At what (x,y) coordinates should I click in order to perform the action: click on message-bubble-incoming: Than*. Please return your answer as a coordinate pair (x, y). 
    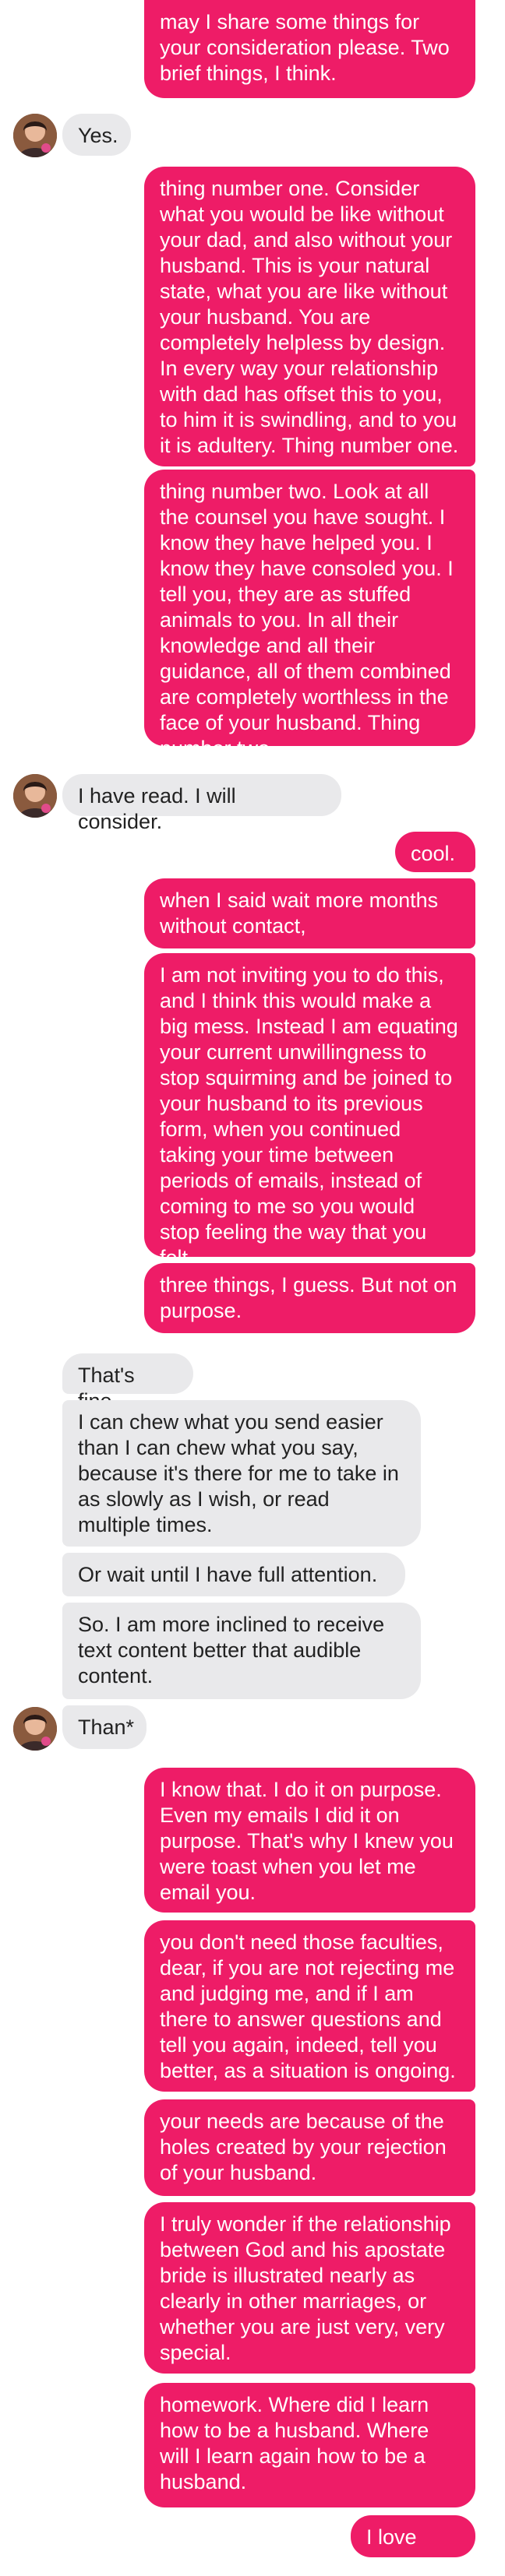
    Looking at the image, I should click on (104, 1727).